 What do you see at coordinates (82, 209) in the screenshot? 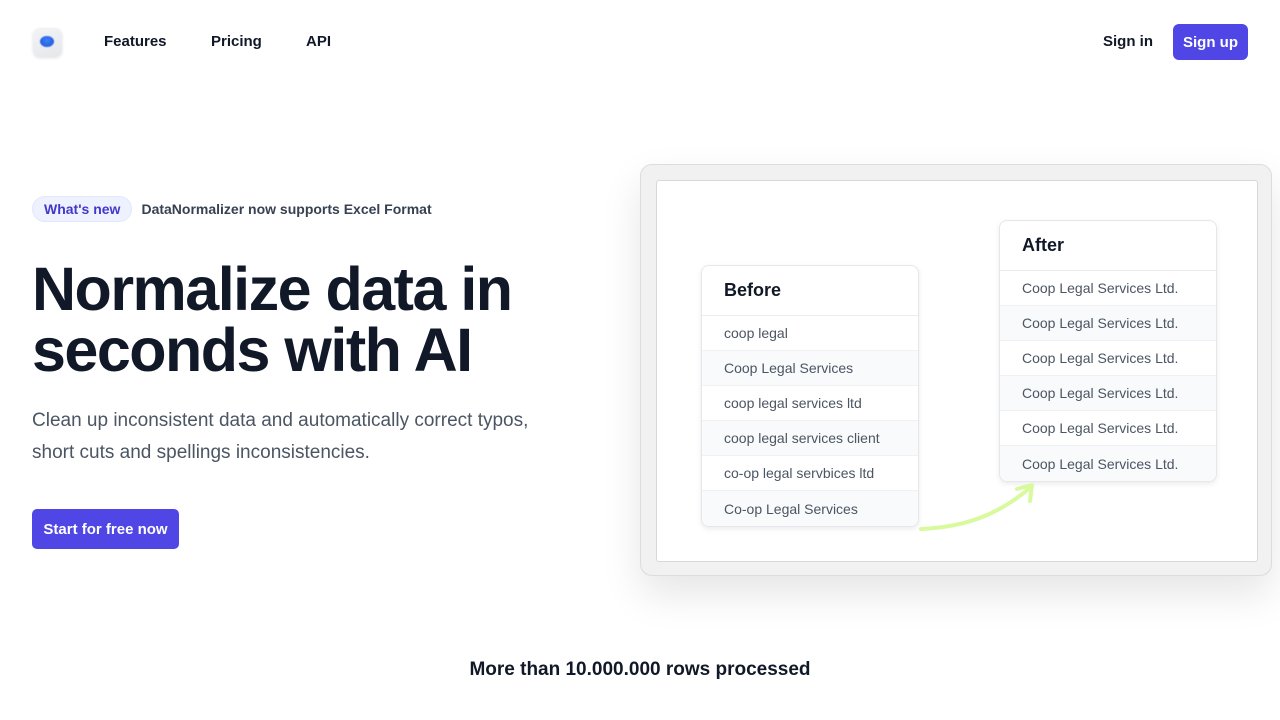
I see `whats-new-badge: What's new` at bounding box center [82, 209].